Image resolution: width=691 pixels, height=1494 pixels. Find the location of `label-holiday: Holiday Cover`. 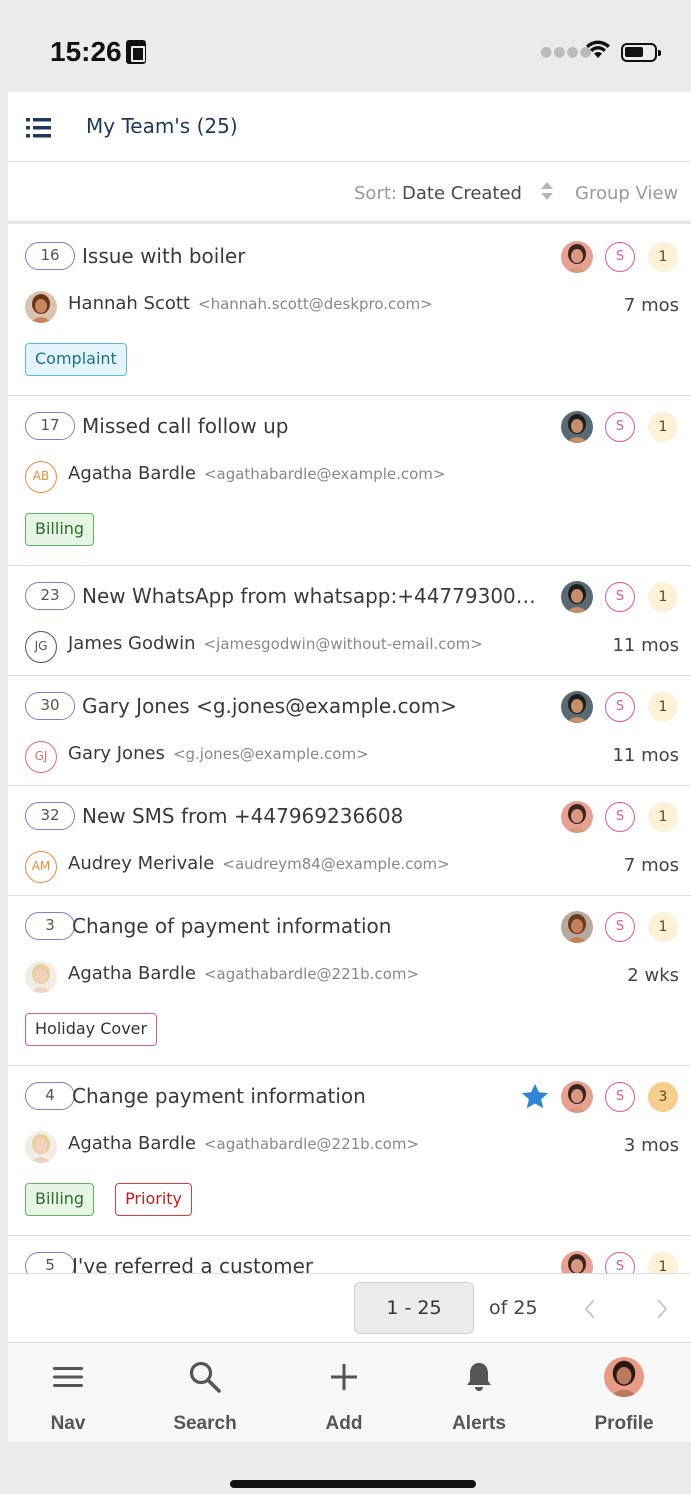

label-holiday: Holiday Cover is located at coordinates (91, 1029).